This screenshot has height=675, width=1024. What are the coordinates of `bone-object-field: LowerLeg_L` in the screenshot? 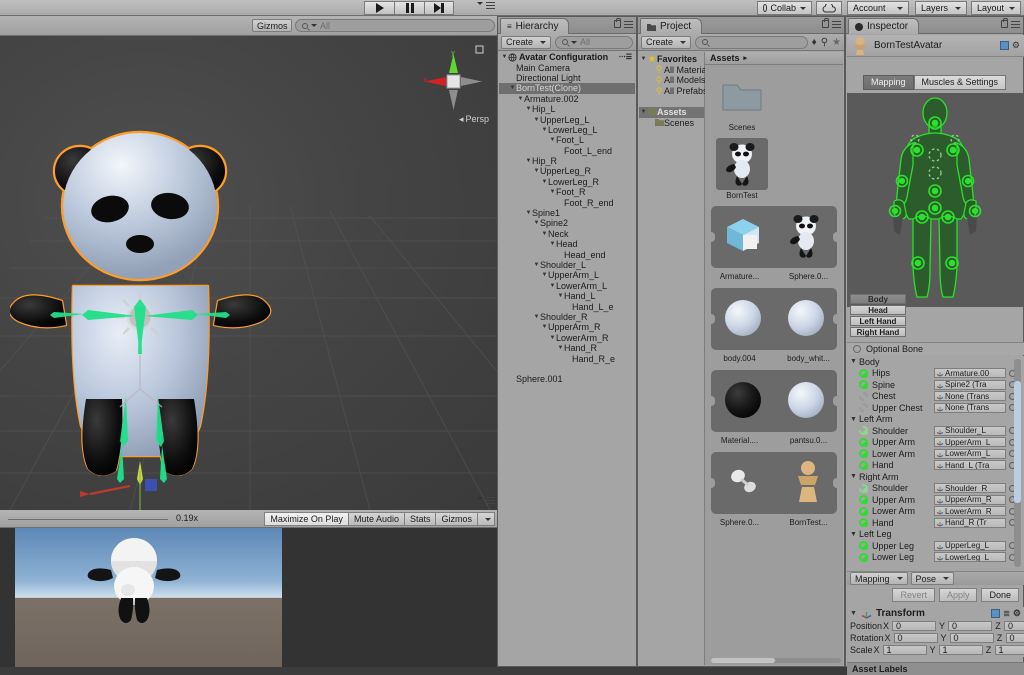 It's located at (970, 557).